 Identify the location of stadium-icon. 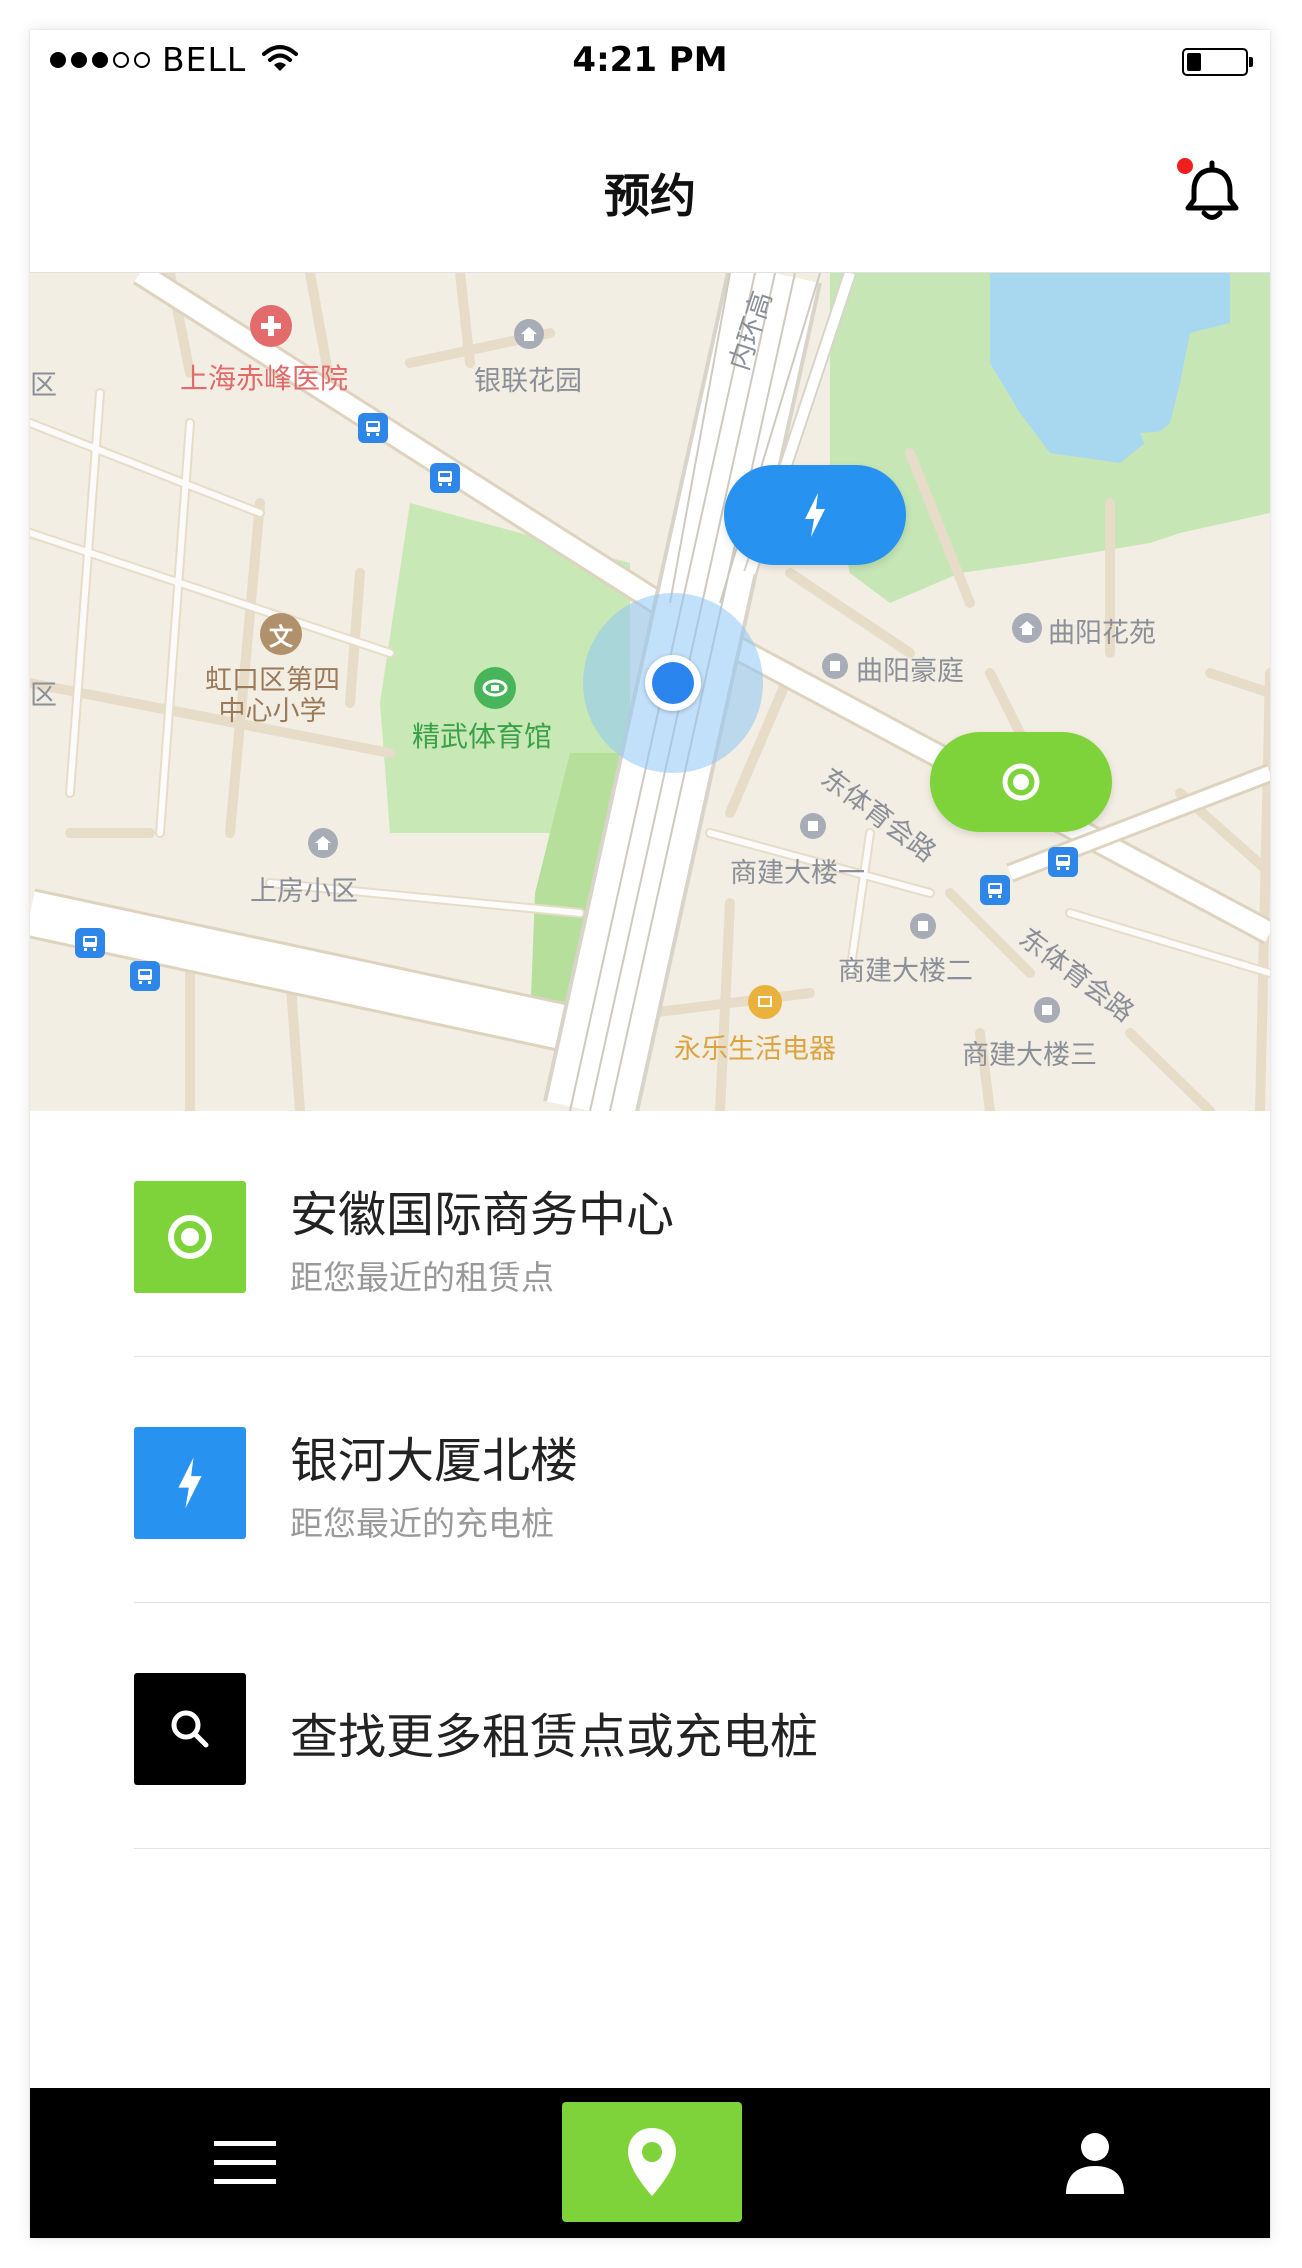
(495, 688).